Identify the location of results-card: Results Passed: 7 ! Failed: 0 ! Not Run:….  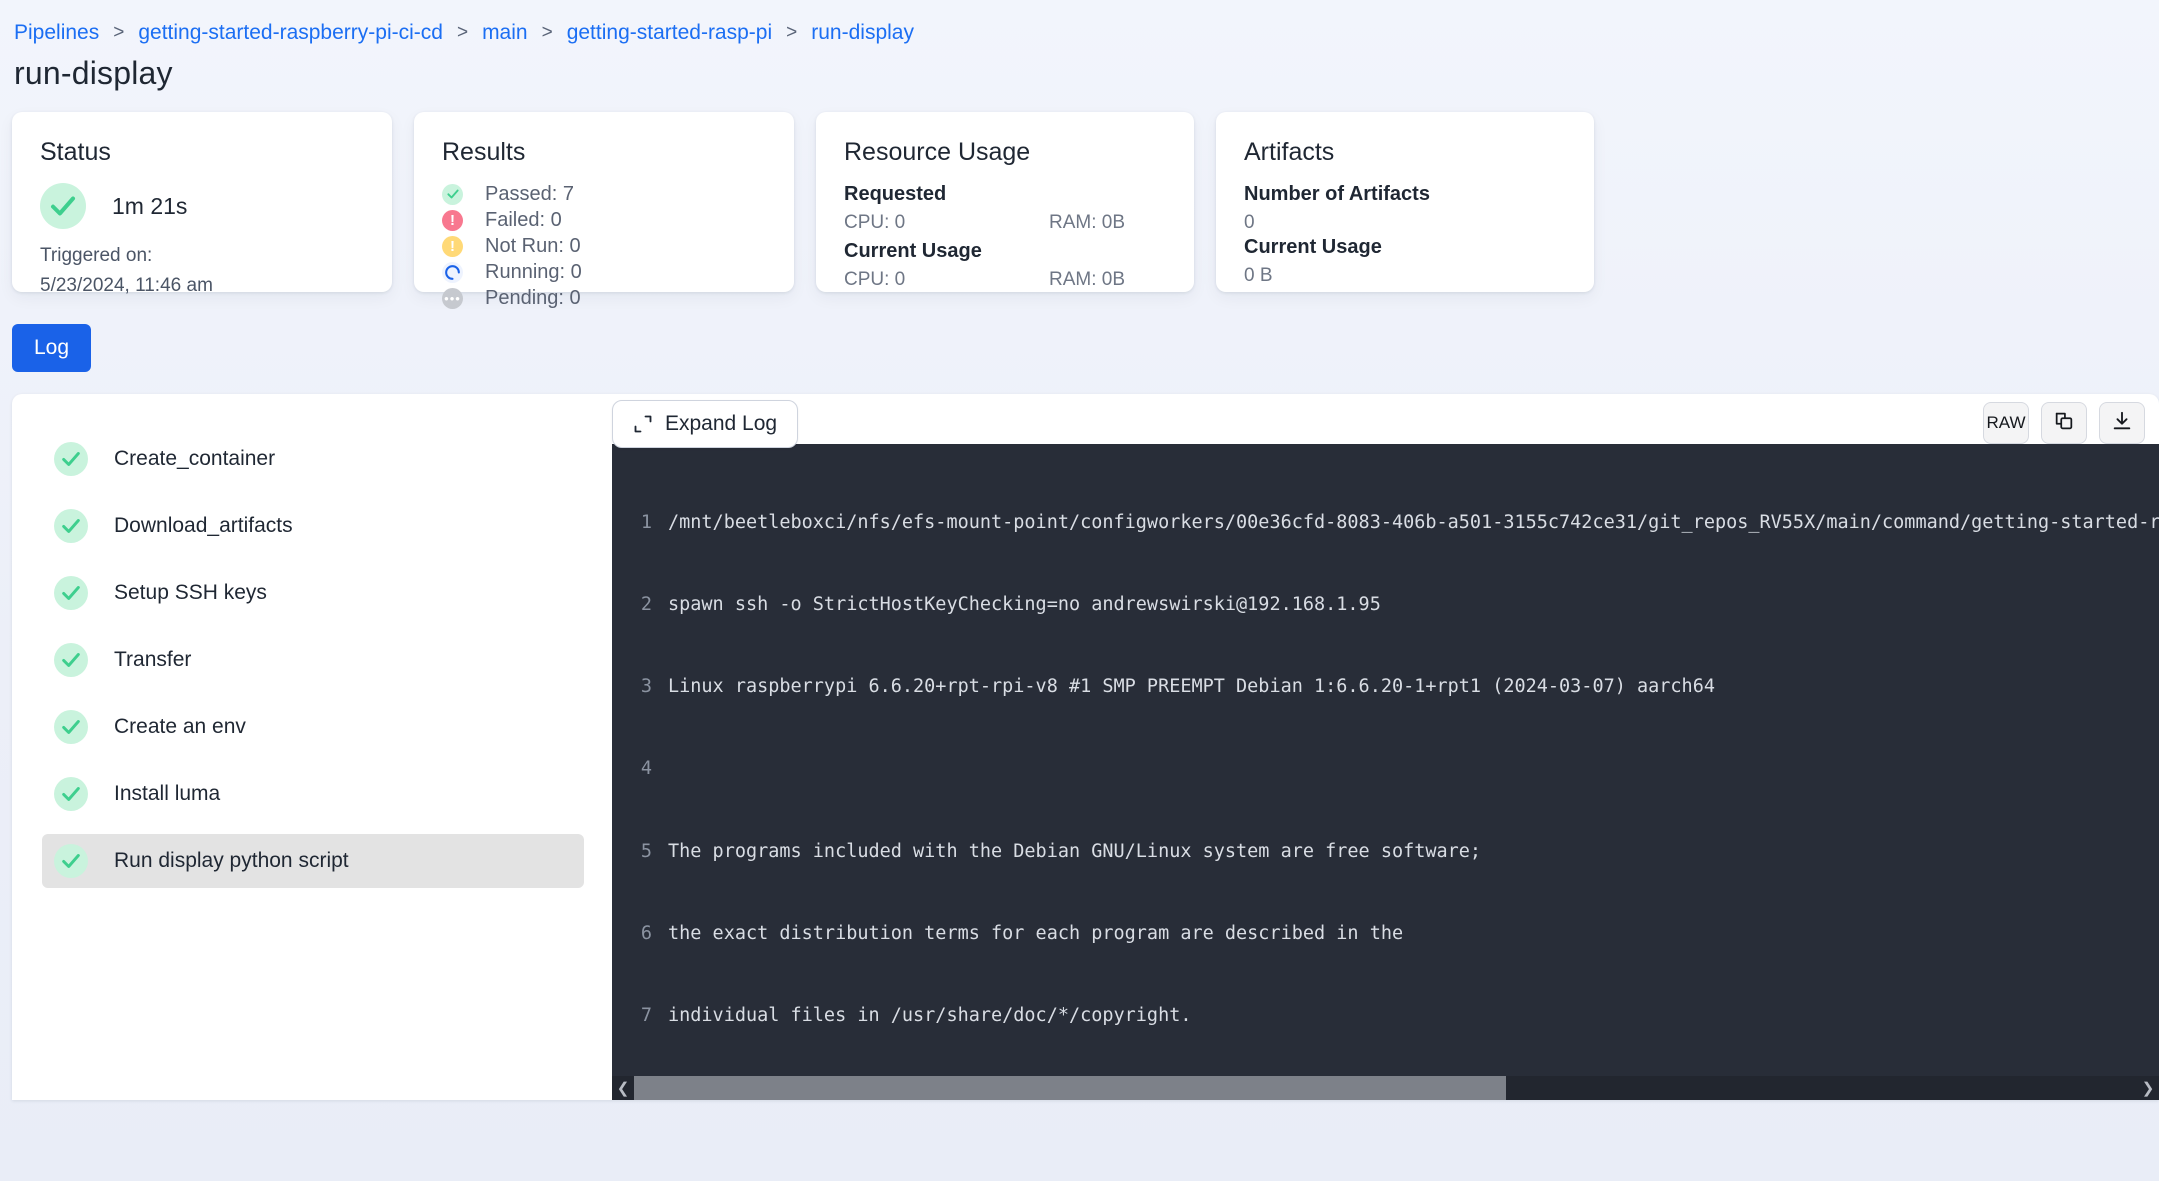
(604, 210).